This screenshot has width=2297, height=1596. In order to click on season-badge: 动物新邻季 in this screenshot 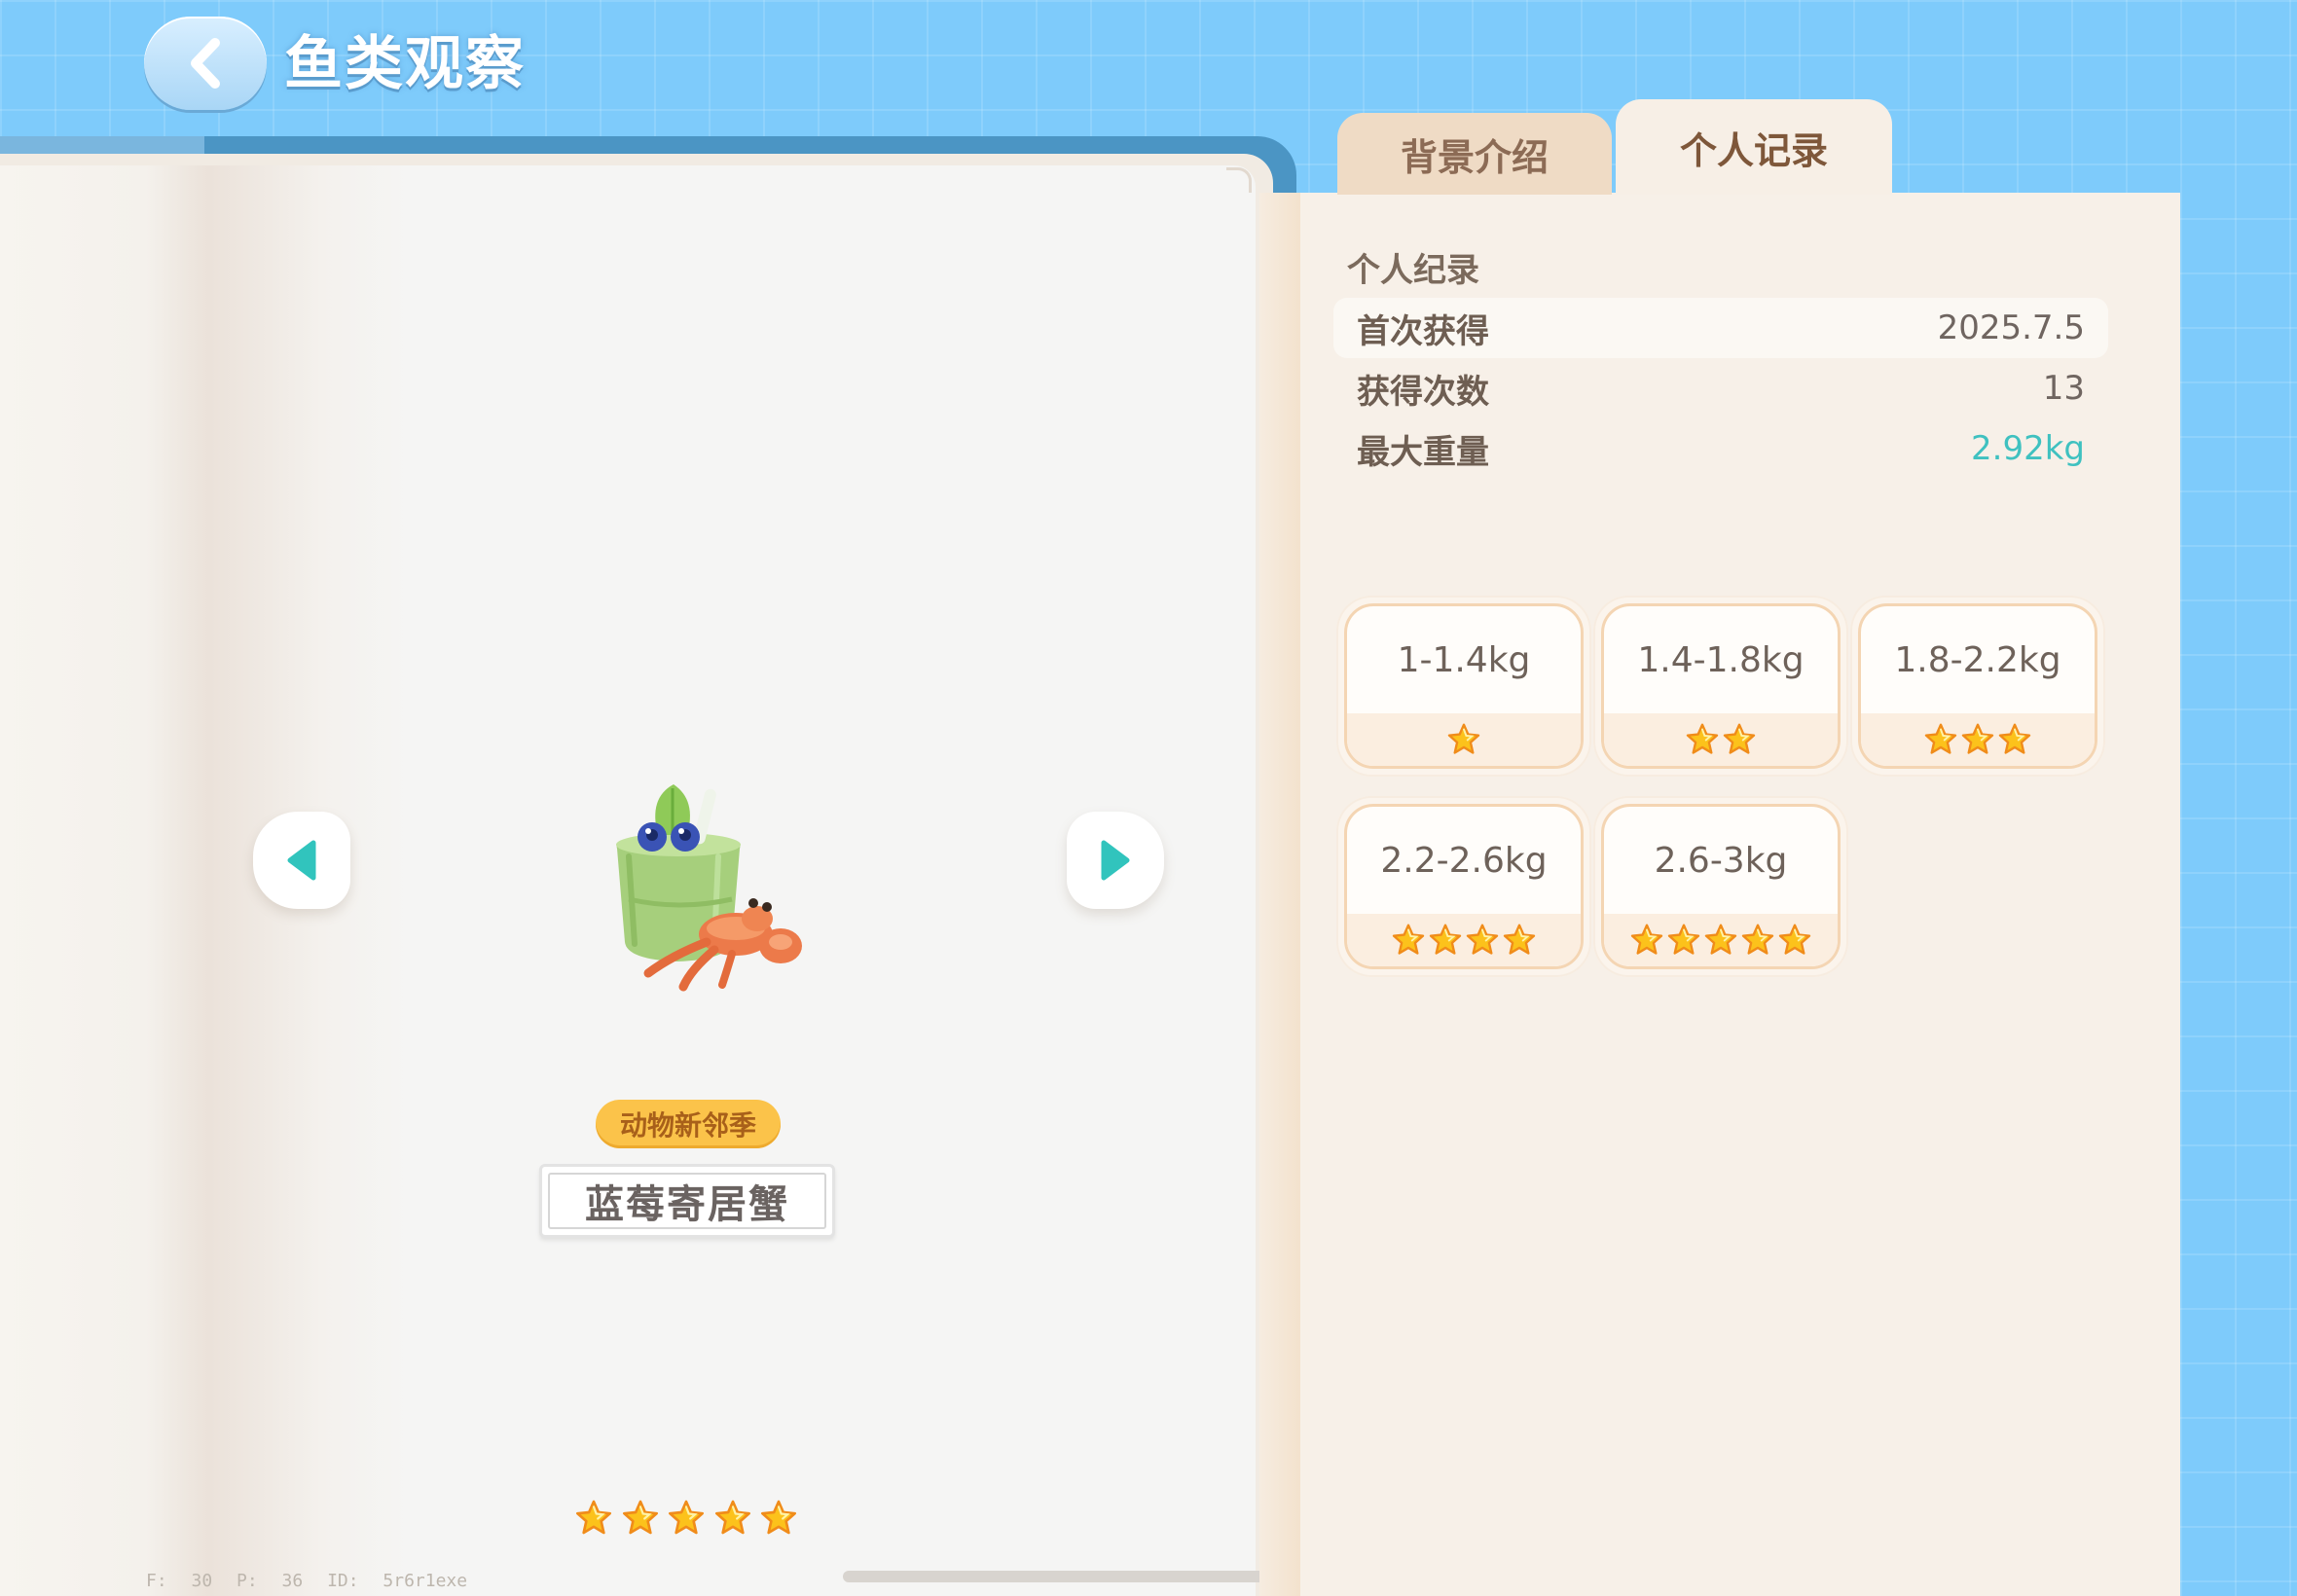, I will do `click(688, 1124)`.